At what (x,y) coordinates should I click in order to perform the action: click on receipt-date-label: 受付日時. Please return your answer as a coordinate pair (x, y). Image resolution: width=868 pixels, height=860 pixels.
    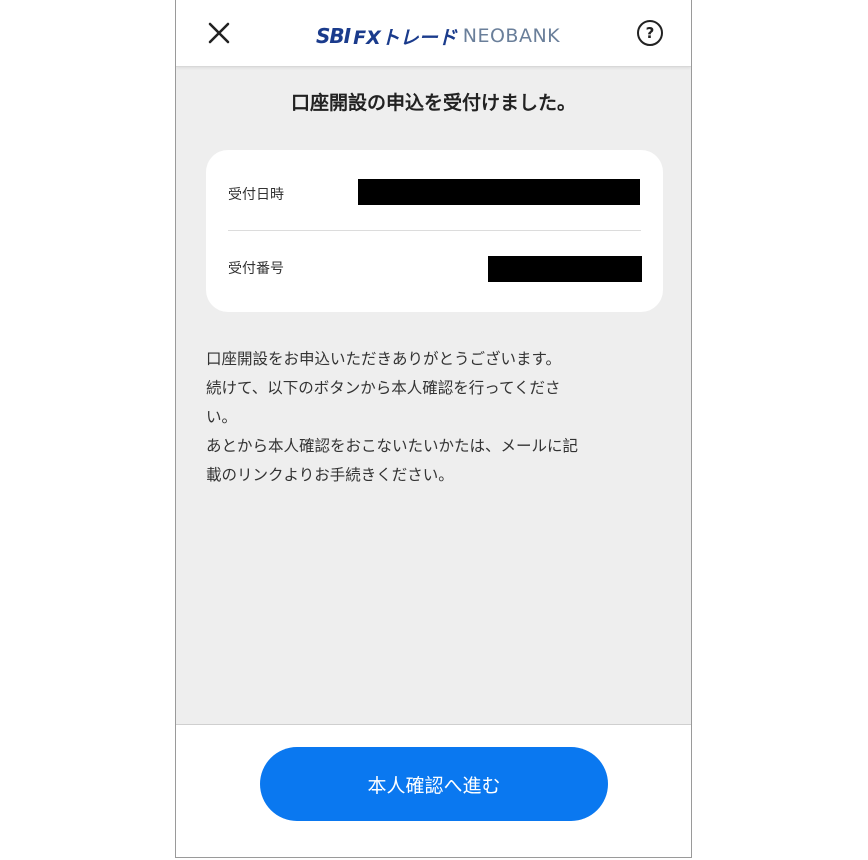
    Looking at the image, I should click on (256, 195).